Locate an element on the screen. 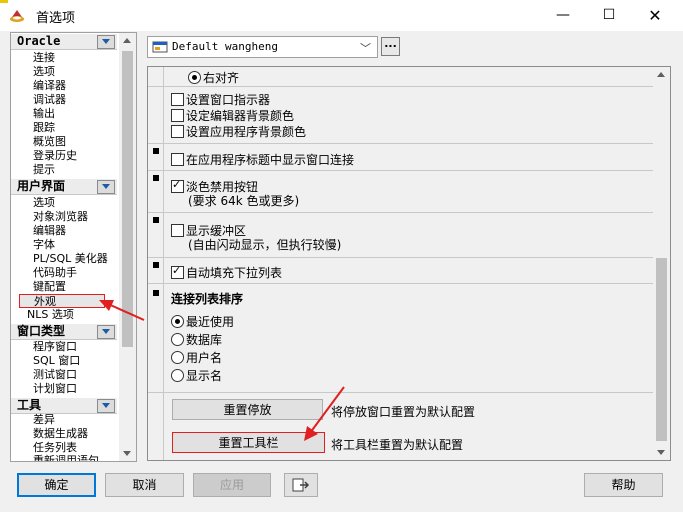 The width and height of the screenshot is (683, 512). editor-bg-checkbox is located at coordinates (177, 115).